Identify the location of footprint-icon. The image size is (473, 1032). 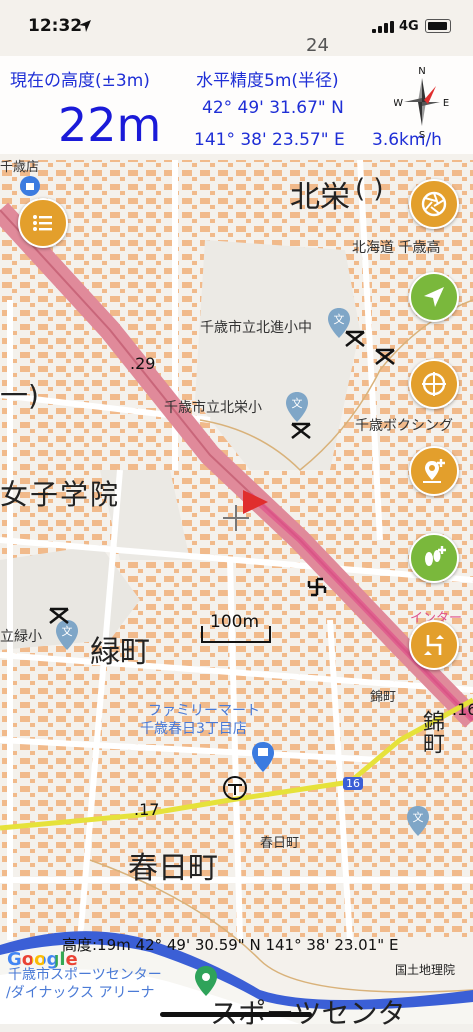
(435, 556).